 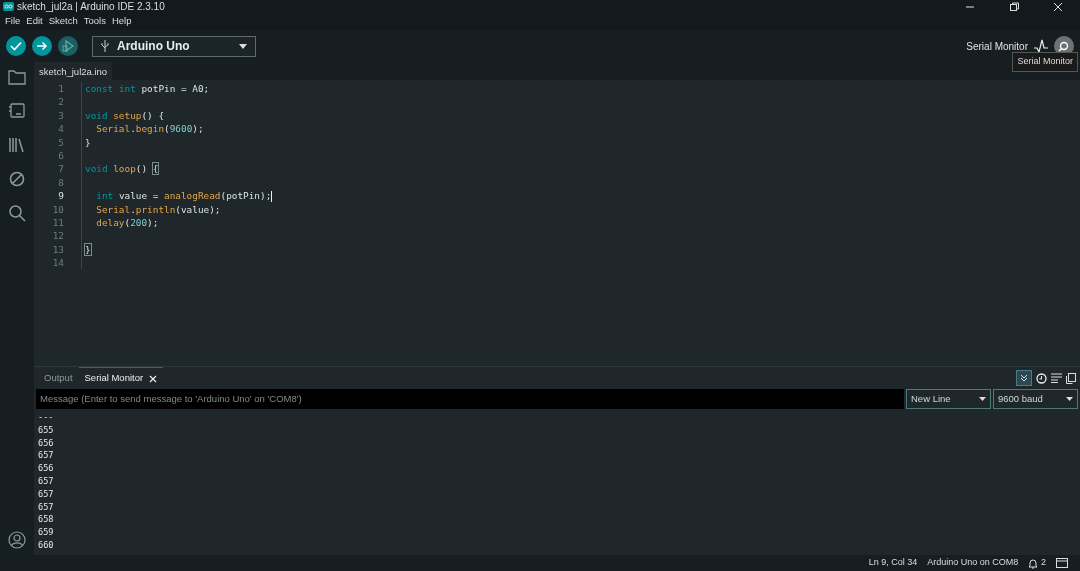 What do you see at coordinates (1041, 378) in the screenshot?
I see `clock-icon` at bounding box center [1041, 378].